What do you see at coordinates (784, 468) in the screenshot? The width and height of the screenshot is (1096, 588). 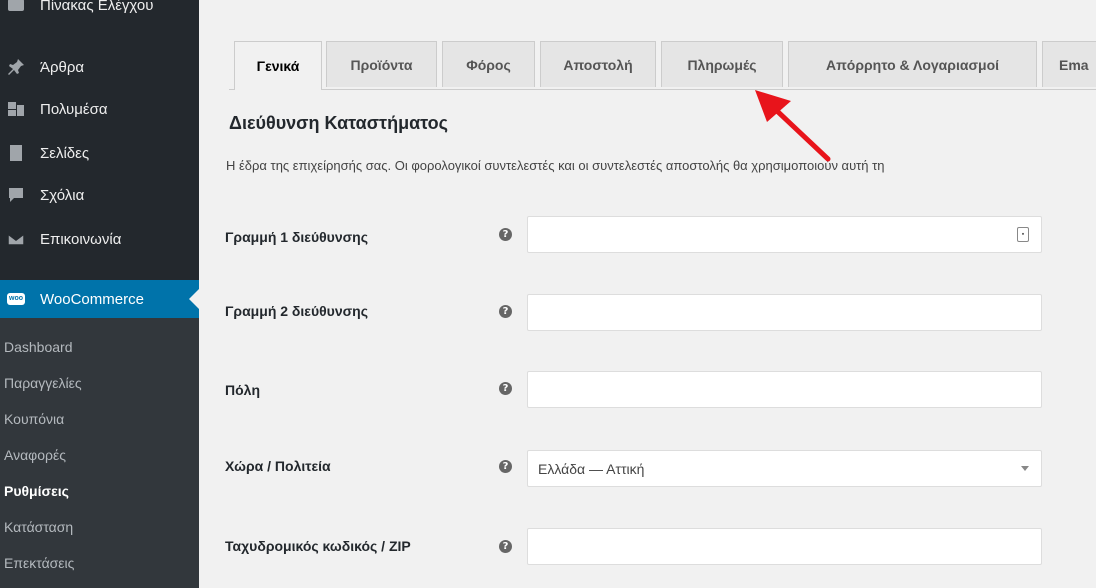 I see `country-state-select: Ελλάδα — Αττική` at bounding box center [784, 468].